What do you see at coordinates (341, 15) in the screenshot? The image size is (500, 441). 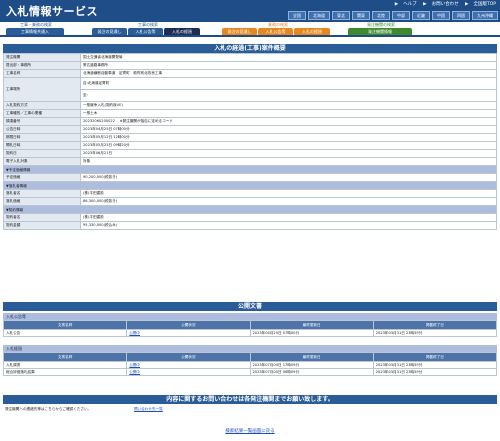 I see `region-tab: 東北` at bounding box center [341, 15].